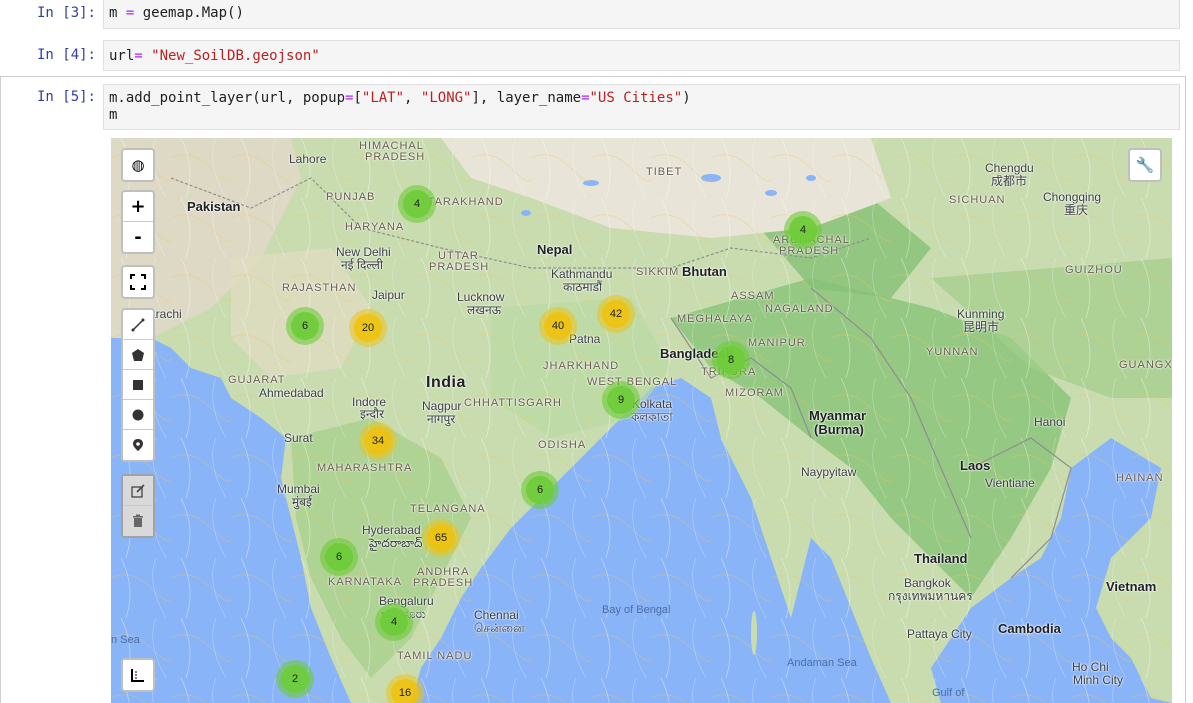  Describe the element at coordinates (636, 610) in the screenshot. I see `map-label: Bay of Bengal` at that location.